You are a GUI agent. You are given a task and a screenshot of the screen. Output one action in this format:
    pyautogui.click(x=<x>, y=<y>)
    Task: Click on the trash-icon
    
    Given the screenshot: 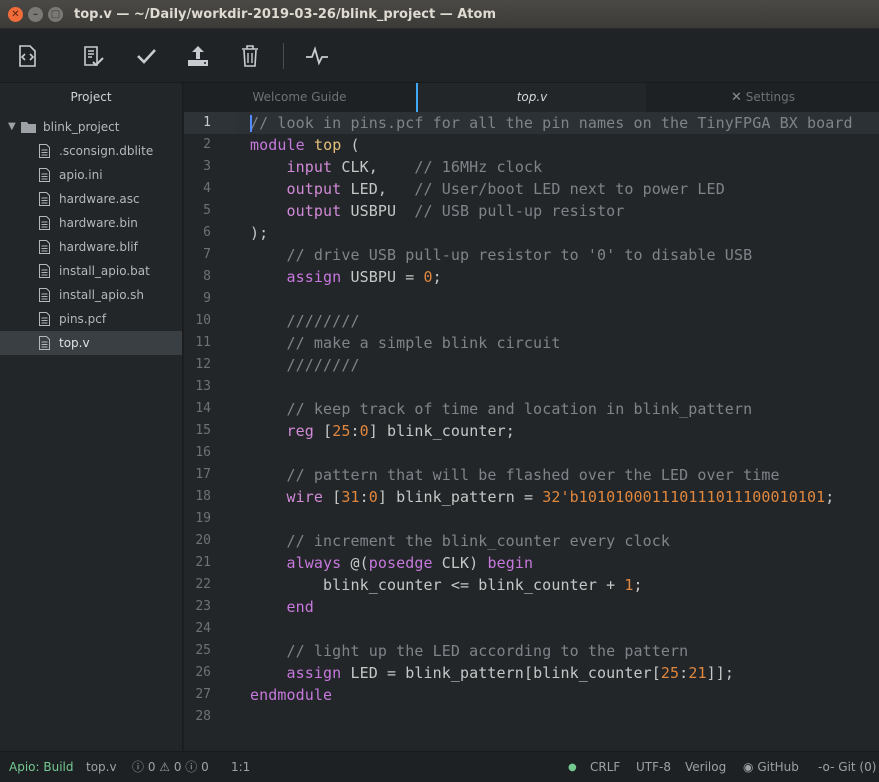 What is the action you would take?
    pyautogui.click(x=250, y=56)
    